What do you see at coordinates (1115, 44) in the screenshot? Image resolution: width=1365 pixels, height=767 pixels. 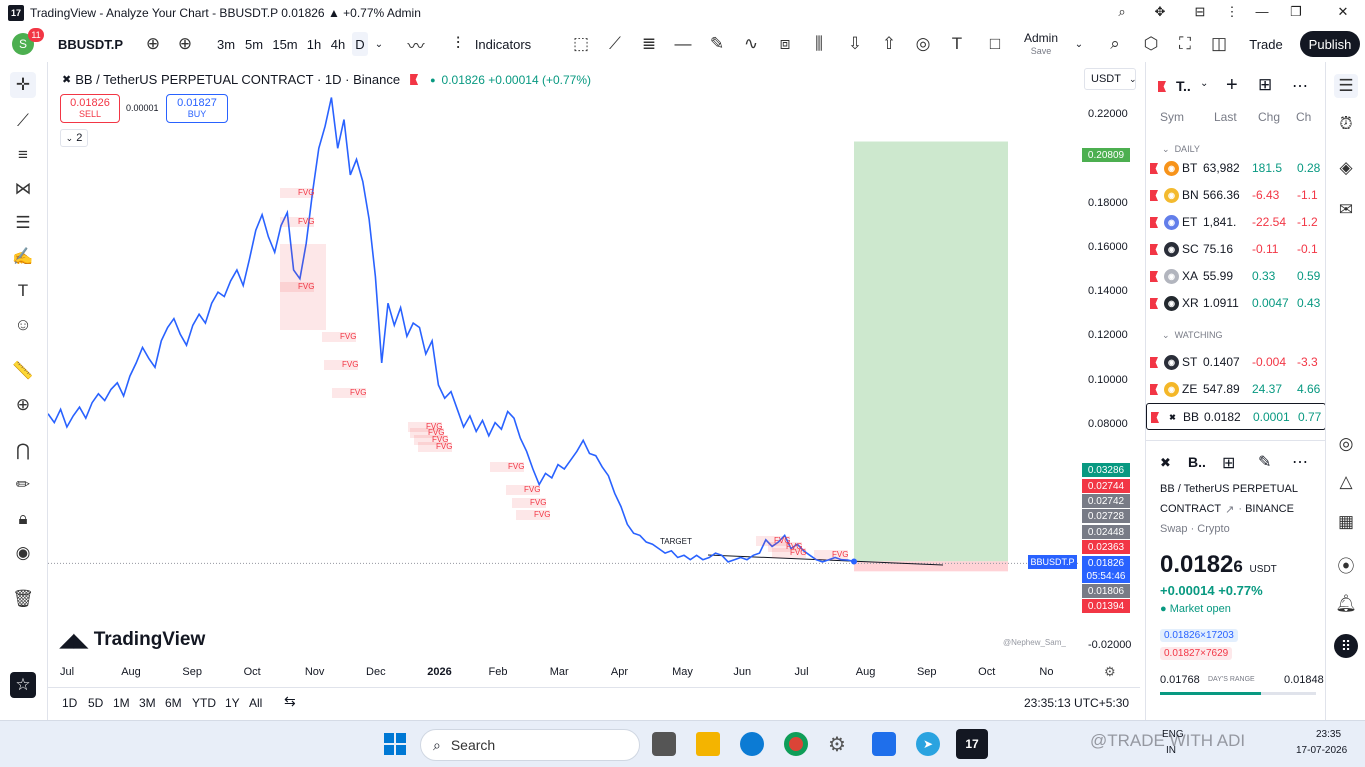 I see `quick-search-icon: ⌕` at bounding box center [1115, 44].